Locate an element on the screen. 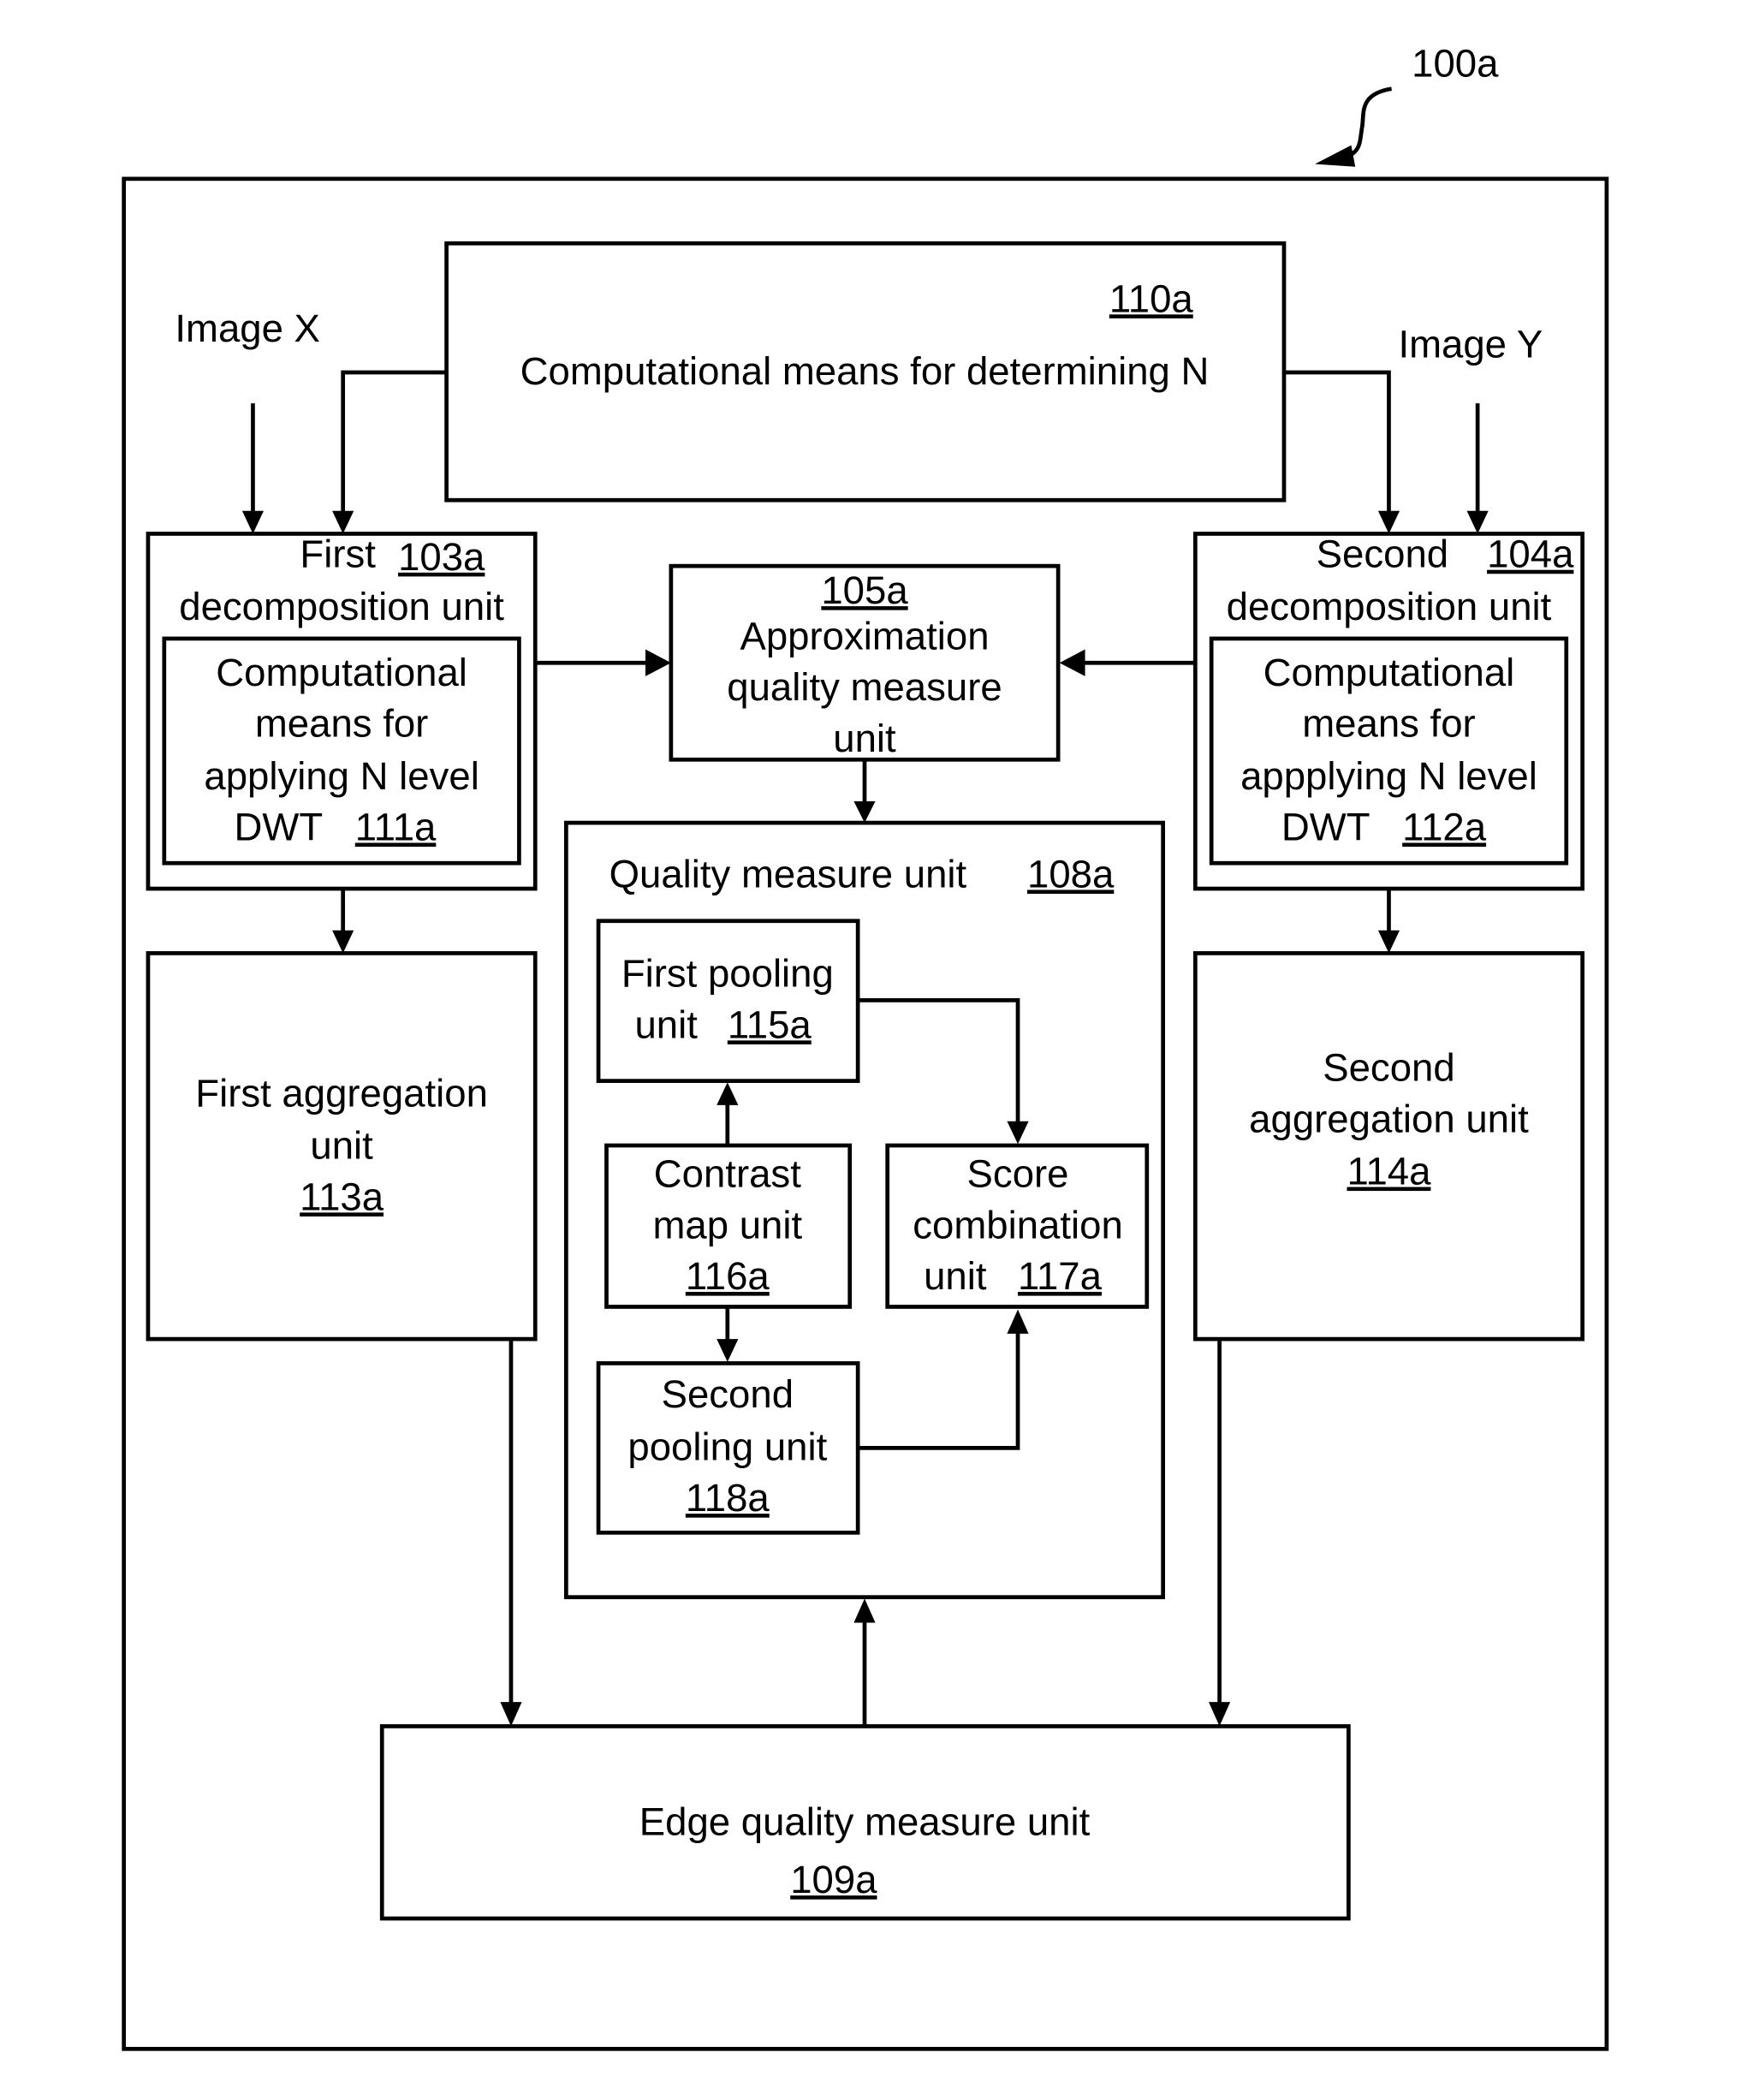 The width and height of the screenshot is (1748, 2100). ref-108a: 108a is located at coordinates (1071, 873).